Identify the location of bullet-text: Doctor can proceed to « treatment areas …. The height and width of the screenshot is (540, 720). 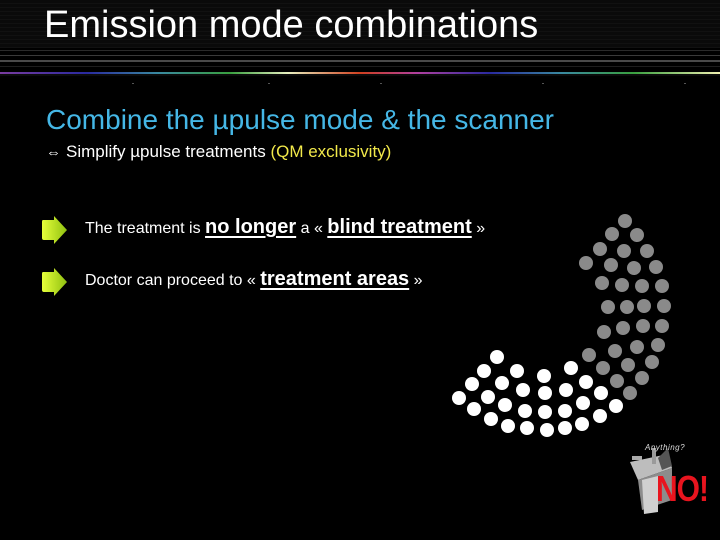
(254, 279).